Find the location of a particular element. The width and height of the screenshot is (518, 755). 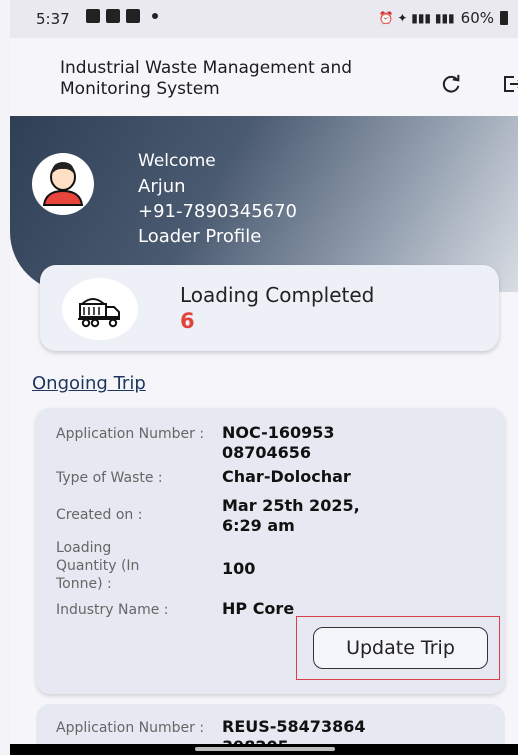

status-bar: 5:37 ⏰ ✦ ▮▮▮ ▮▮▮ 60% is located at coordinates (264, 19).